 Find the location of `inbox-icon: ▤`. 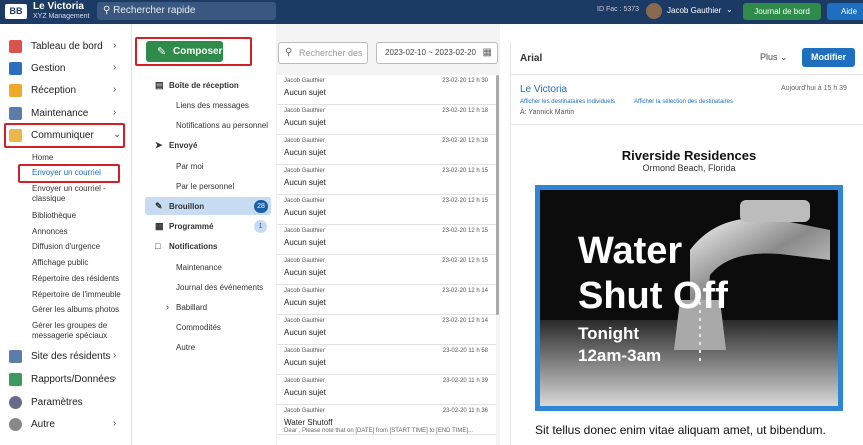

inbox-icon: ▤ is located at coordinates (159, 85).